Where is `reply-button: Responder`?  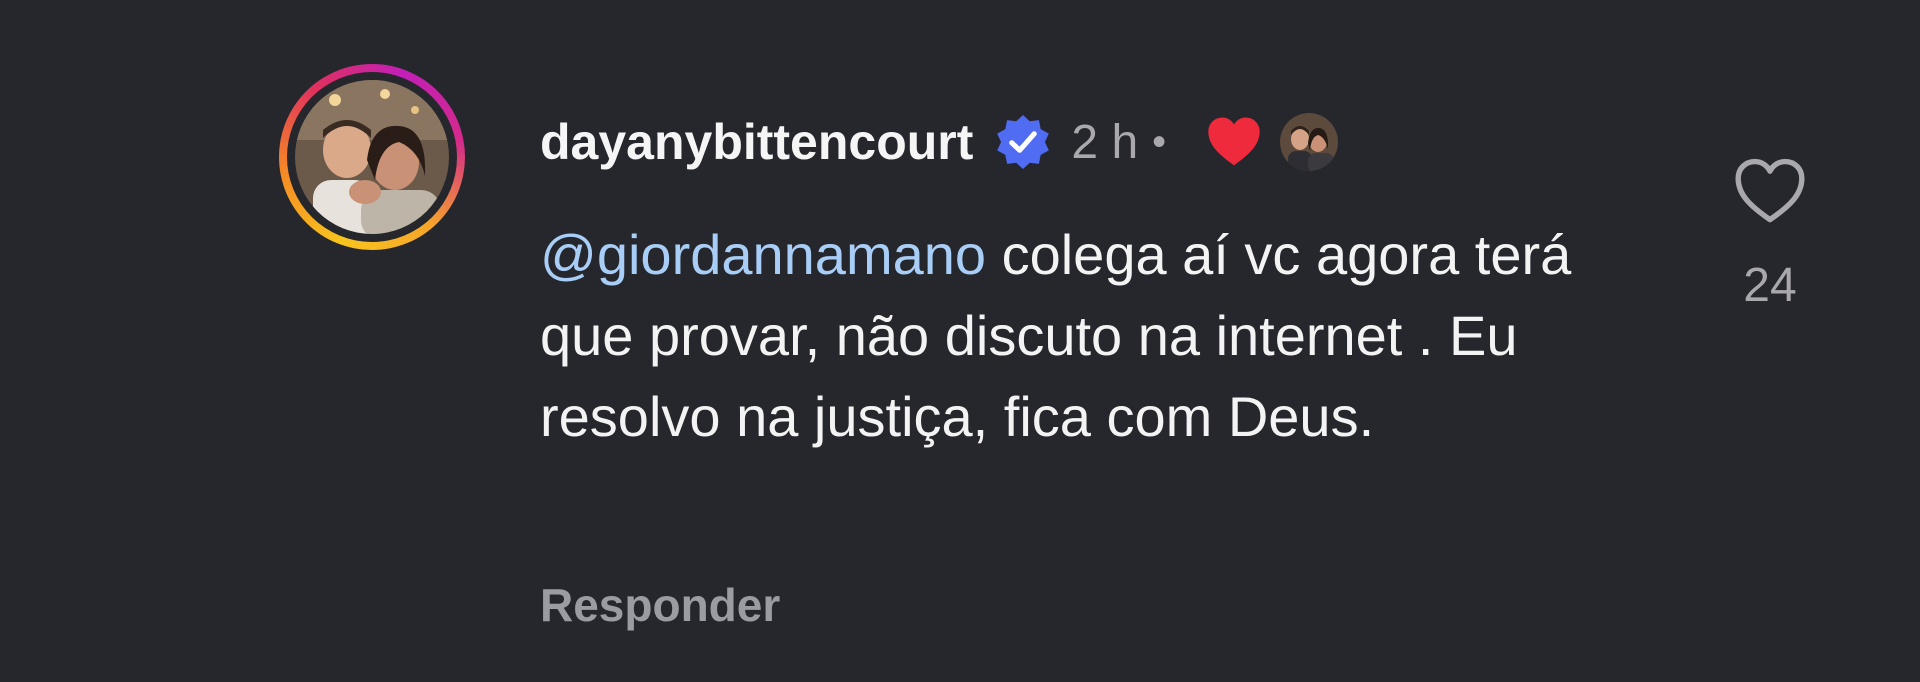 reply-button: Responder is located at coordinates (660, 605).